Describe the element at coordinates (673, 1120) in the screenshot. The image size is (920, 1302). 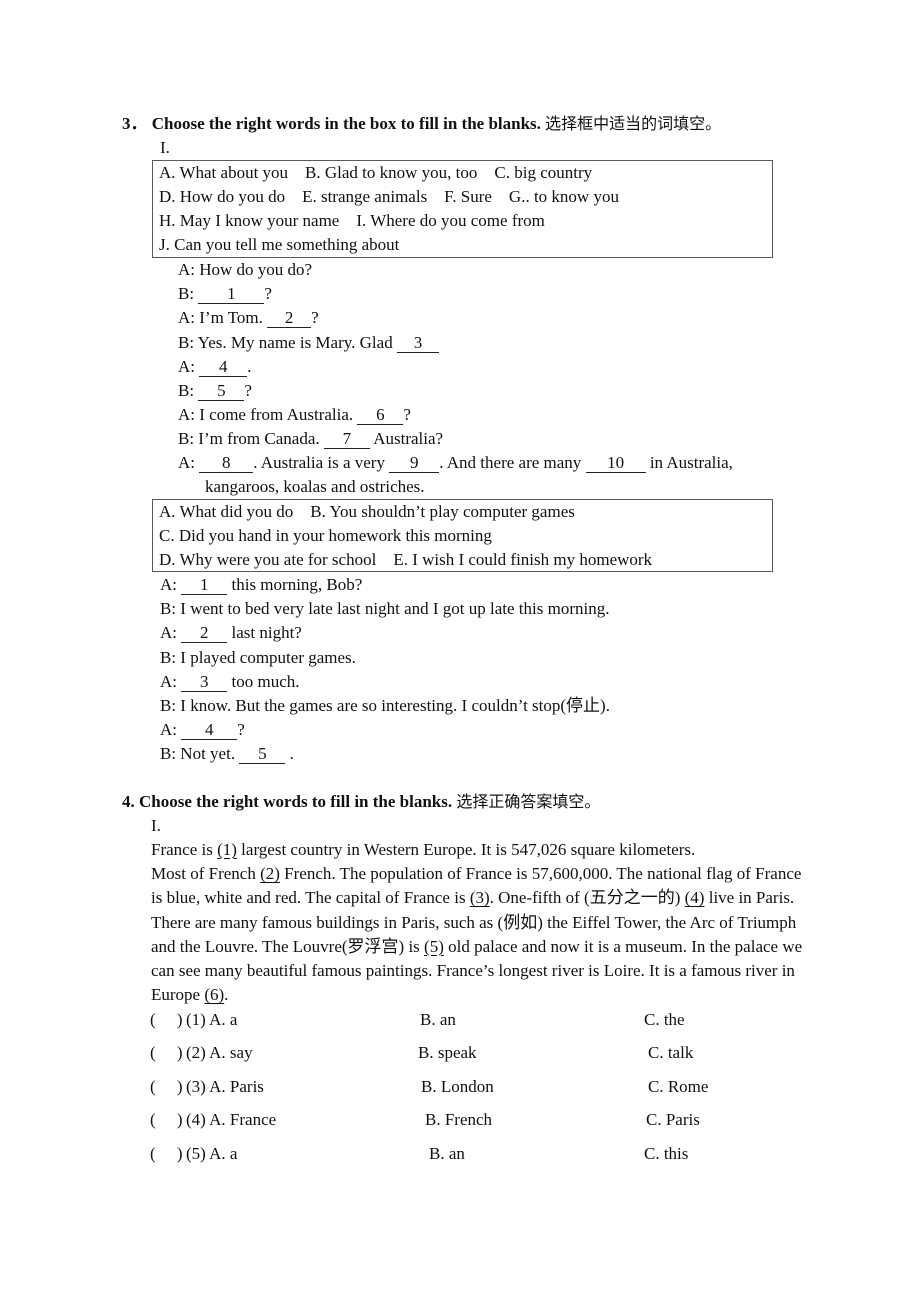
I see `option-c: C. Paris` at that location.